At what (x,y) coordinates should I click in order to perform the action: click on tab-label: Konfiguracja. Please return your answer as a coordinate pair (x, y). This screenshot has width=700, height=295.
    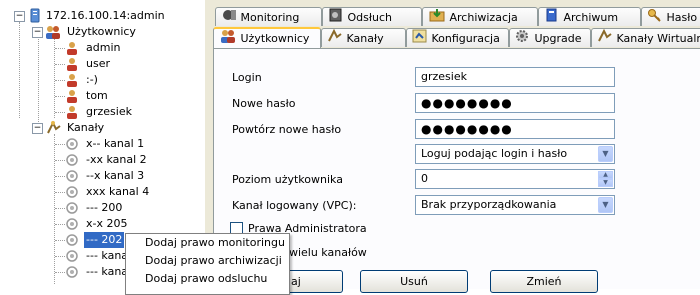
    Looking at the image, I should click on (466, 38).